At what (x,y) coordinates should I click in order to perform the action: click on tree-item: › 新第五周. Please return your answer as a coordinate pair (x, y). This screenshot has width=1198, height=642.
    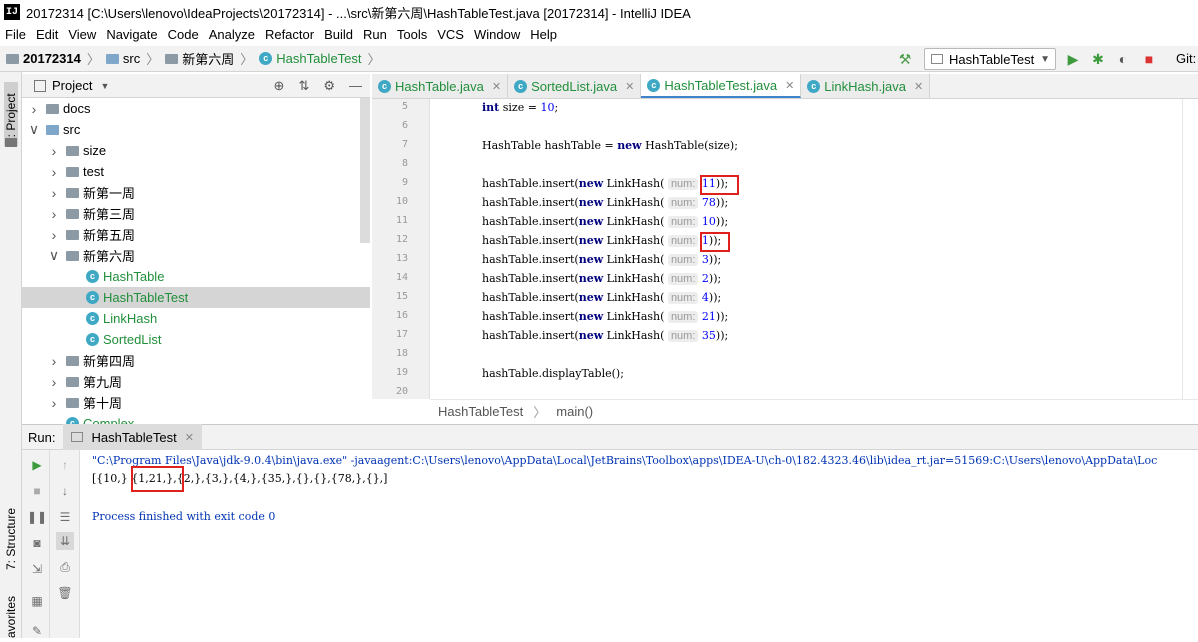
    Looking at the image, I should click on (196, 234).